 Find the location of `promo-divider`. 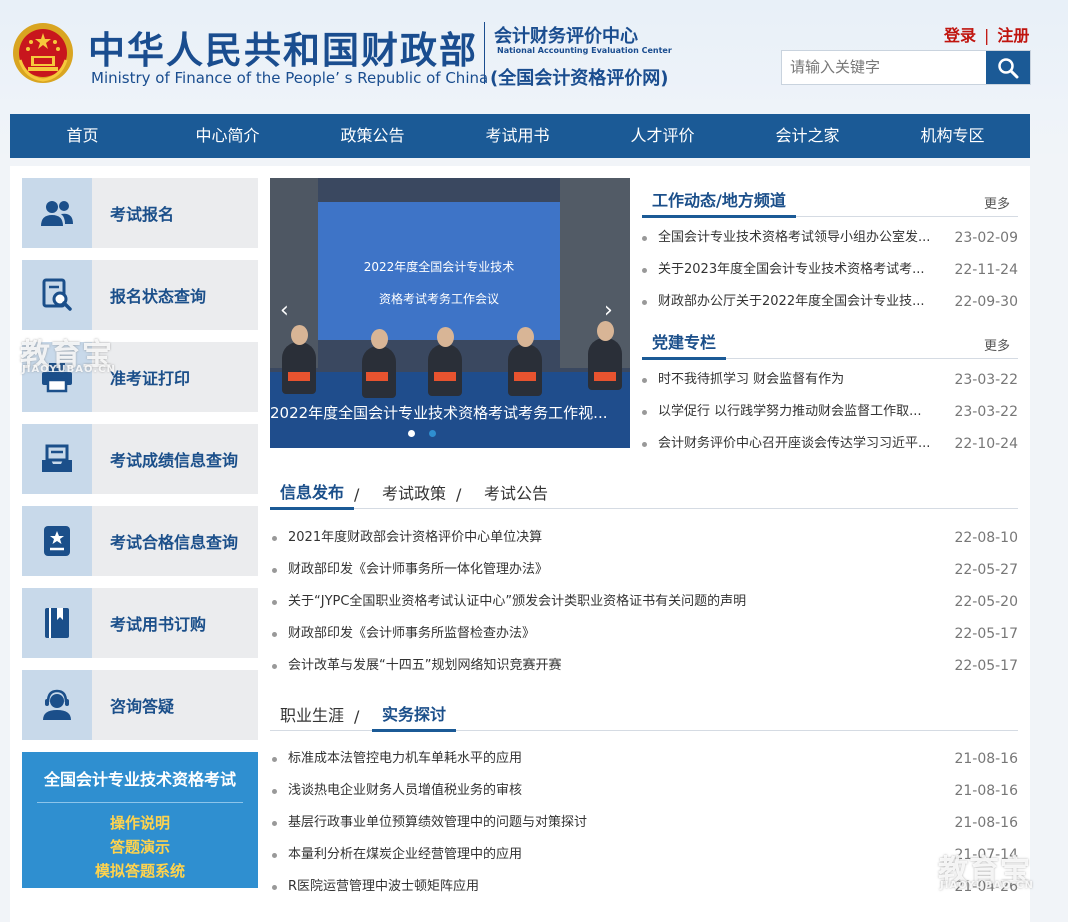

promo-divider is located at coordinates (140, 802).